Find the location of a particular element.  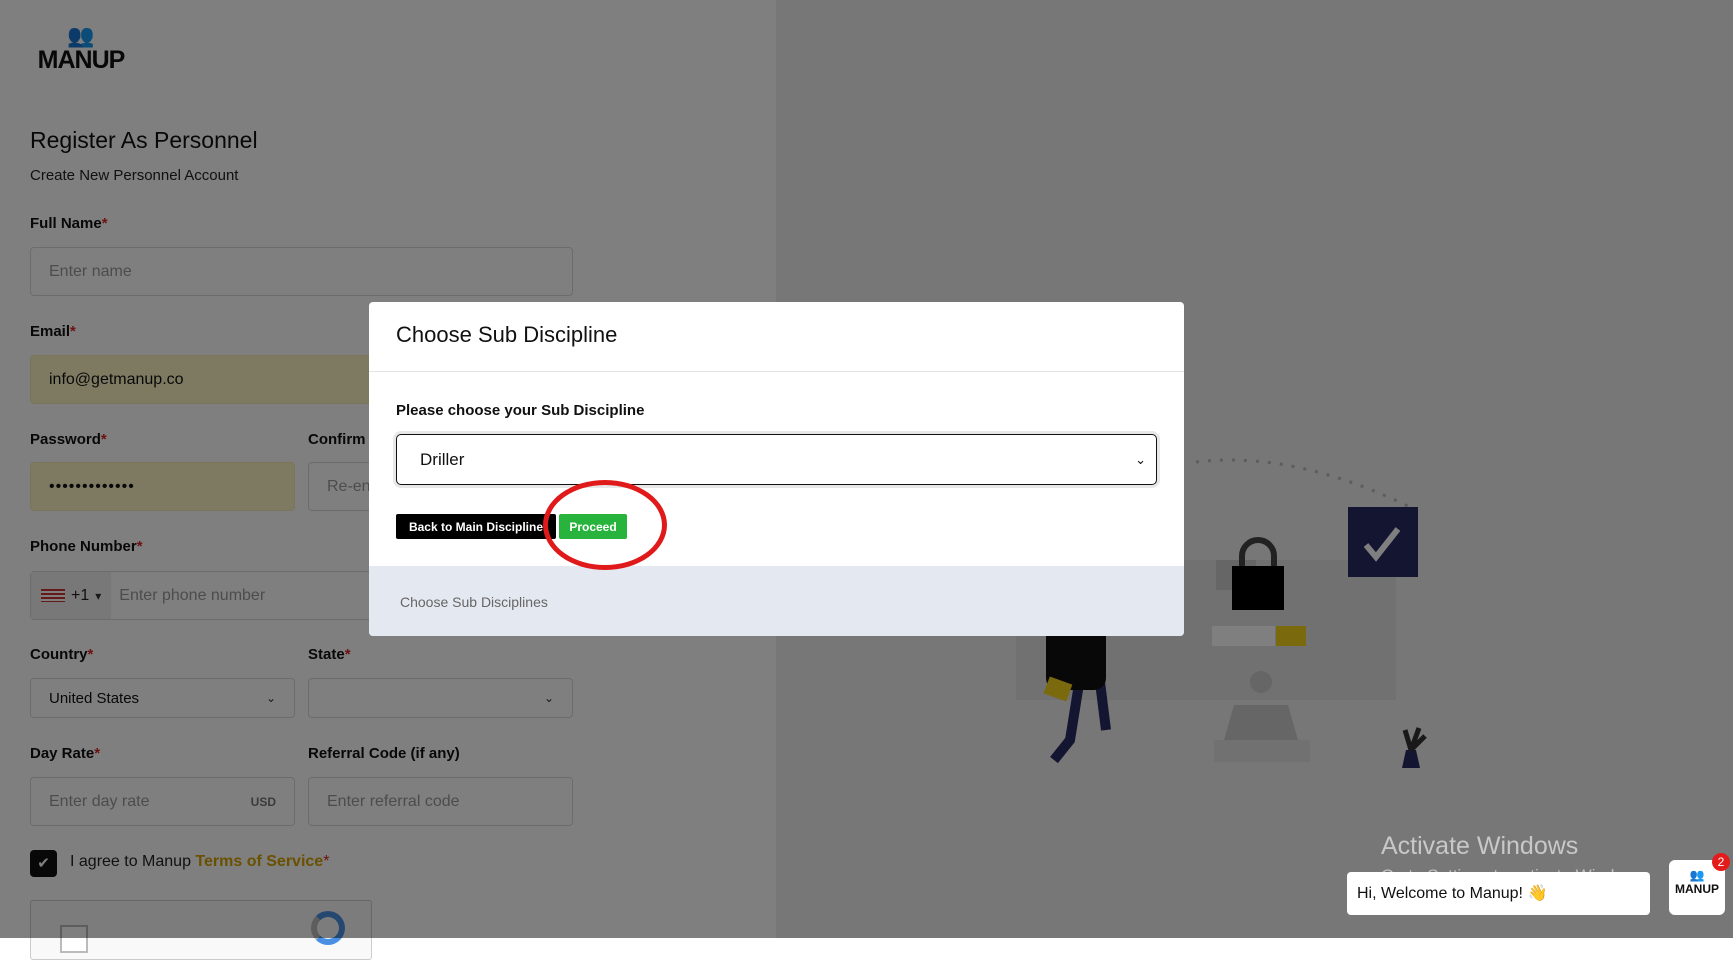

notification-badge: 2 is located at coordinates (1721, 862).